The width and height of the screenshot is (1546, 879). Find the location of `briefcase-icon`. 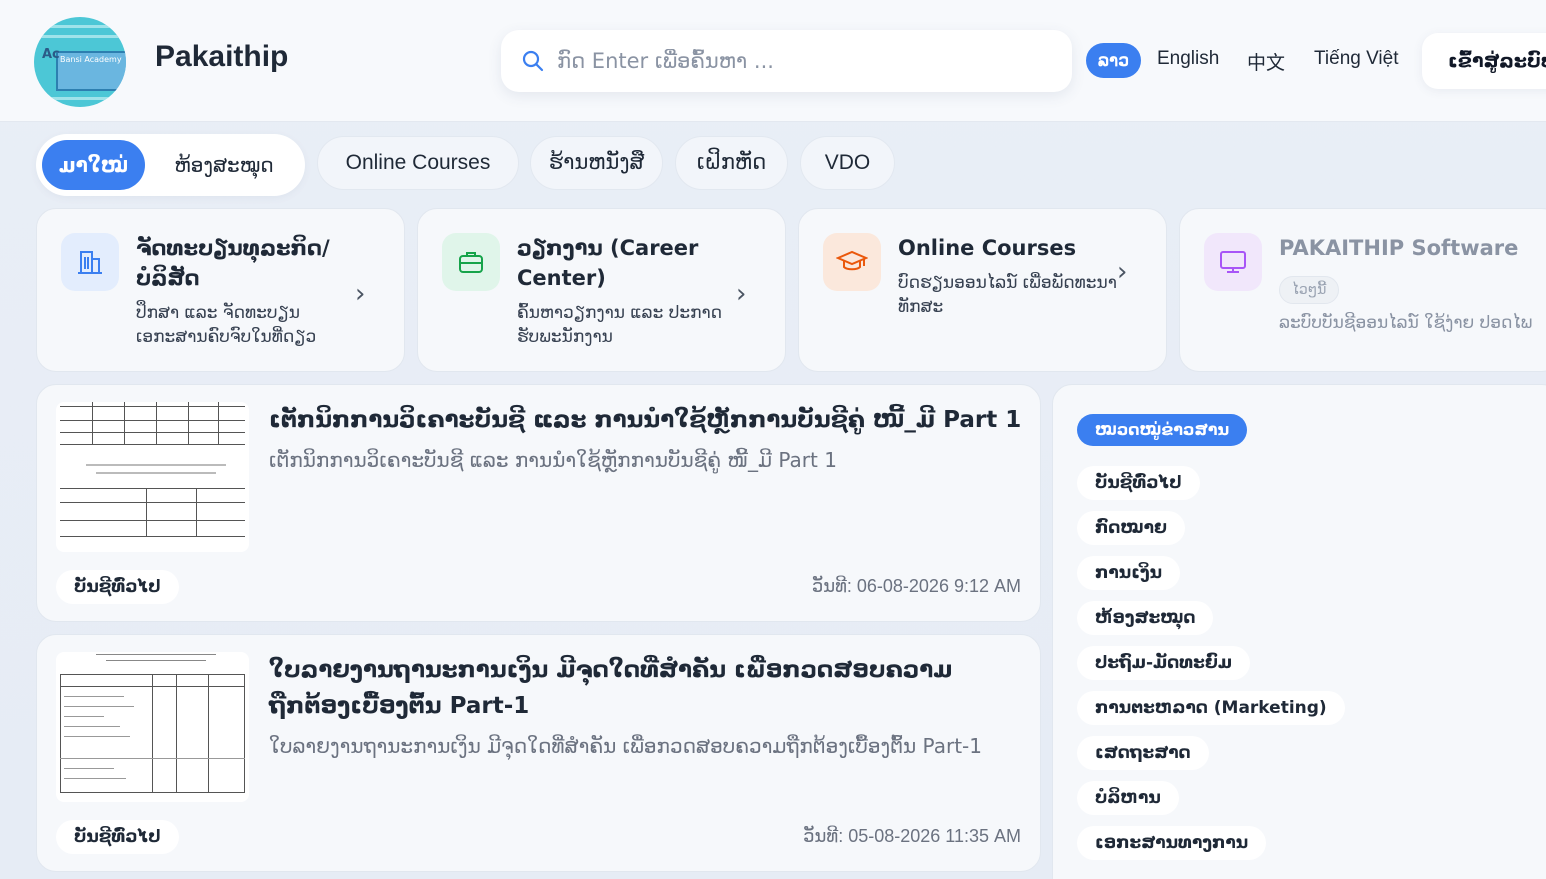

briefcase-icon is located at coordinates (471, 262).